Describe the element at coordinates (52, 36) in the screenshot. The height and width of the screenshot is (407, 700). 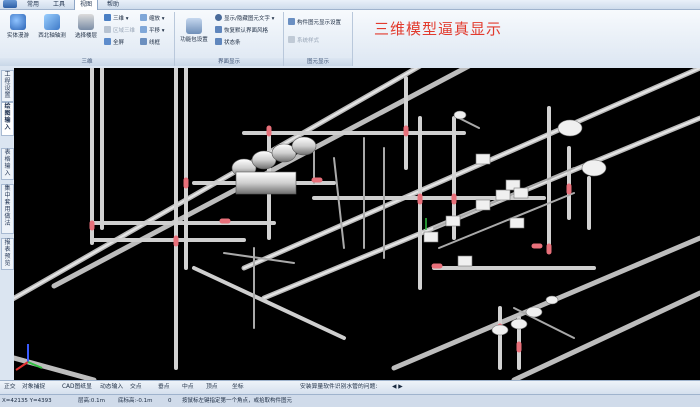
I see `nw-axonometric-label: 西北轴轴测` at that location.